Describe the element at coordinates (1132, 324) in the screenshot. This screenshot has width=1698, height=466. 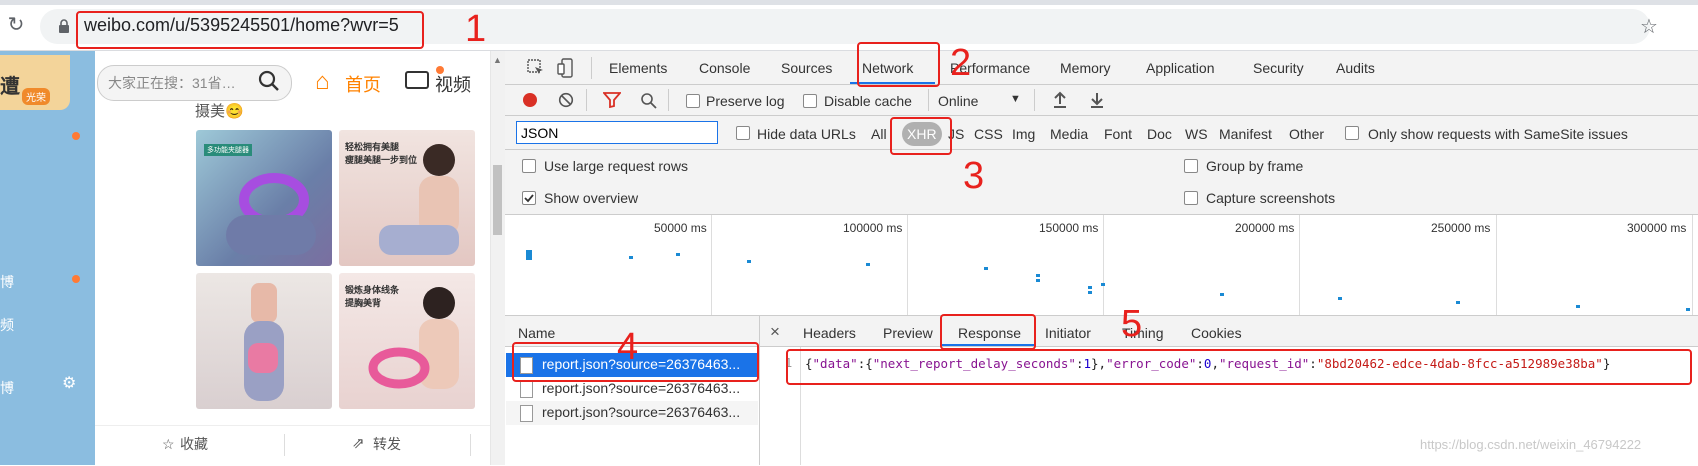
I see `annotation-number: 5` at that location.